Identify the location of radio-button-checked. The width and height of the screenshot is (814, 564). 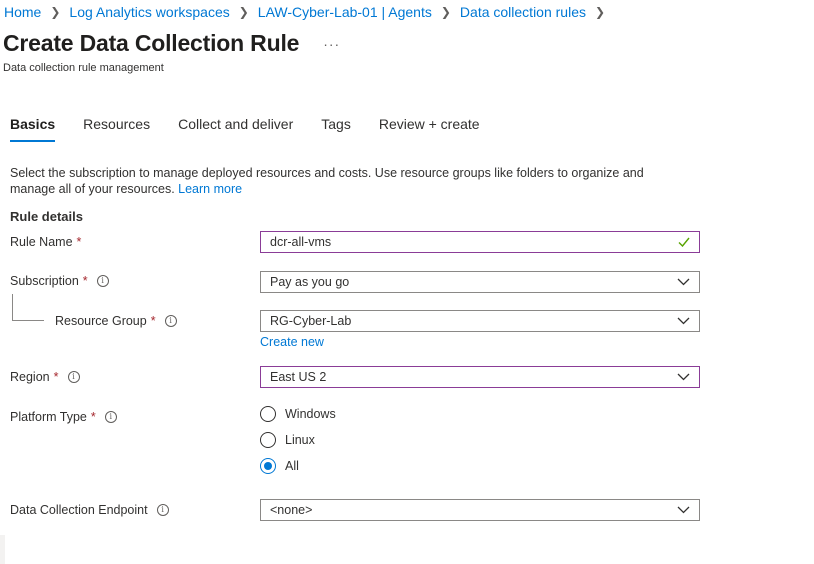
(268, 466).